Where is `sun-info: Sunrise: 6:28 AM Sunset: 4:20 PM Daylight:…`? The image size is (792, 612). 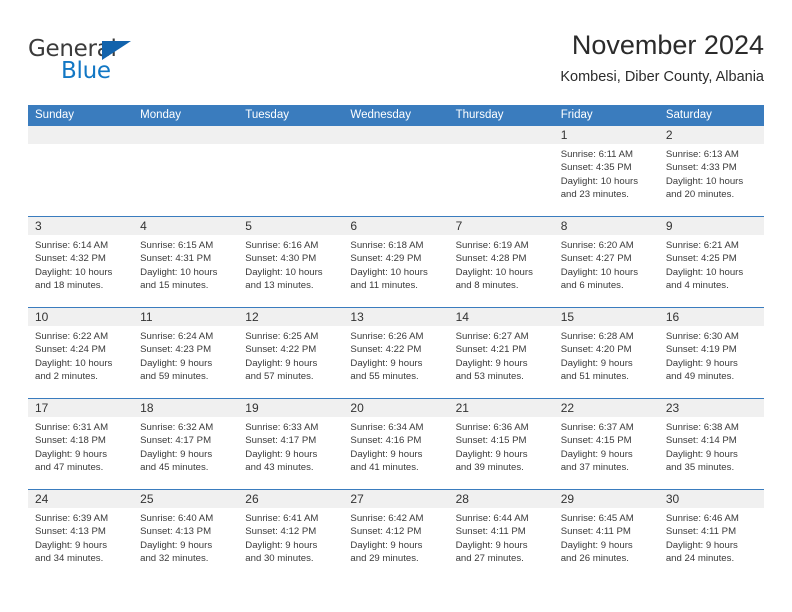 sun-info: Sunrise: 6:28 AM Sunset: 4:20 PM Daylight:… is located at coordinates (606, 357).